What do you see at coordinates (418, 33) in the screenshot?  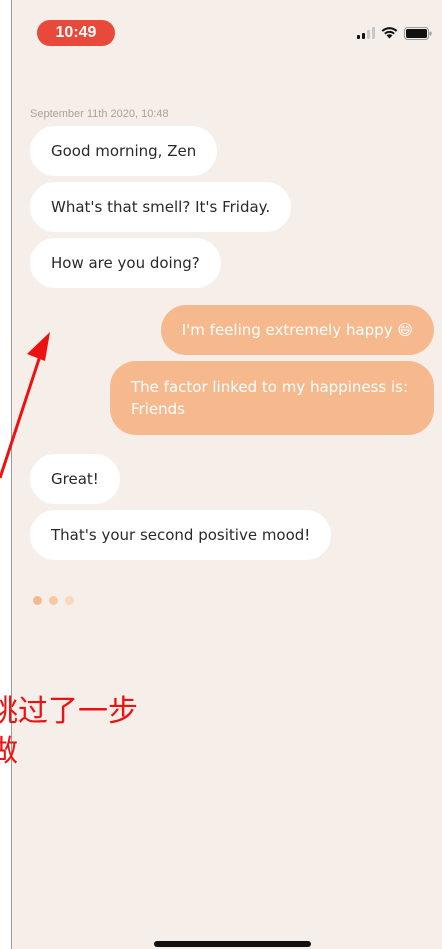 I see `battery-icon` at bounding box center [418, 33].